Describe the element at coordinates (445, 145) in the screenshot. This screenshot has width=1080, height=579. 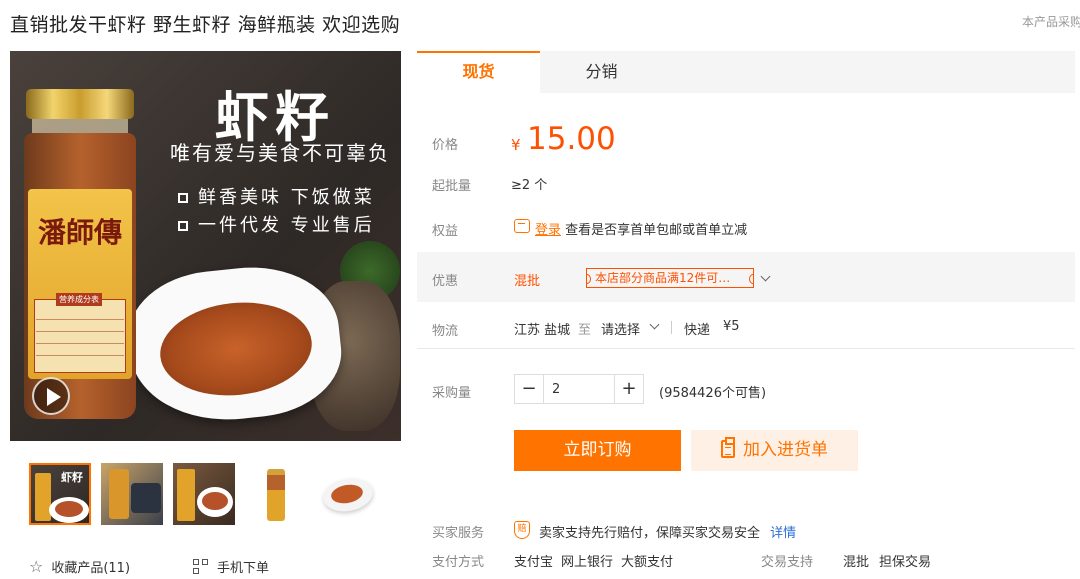
I see `price-label: 价格` at that location.